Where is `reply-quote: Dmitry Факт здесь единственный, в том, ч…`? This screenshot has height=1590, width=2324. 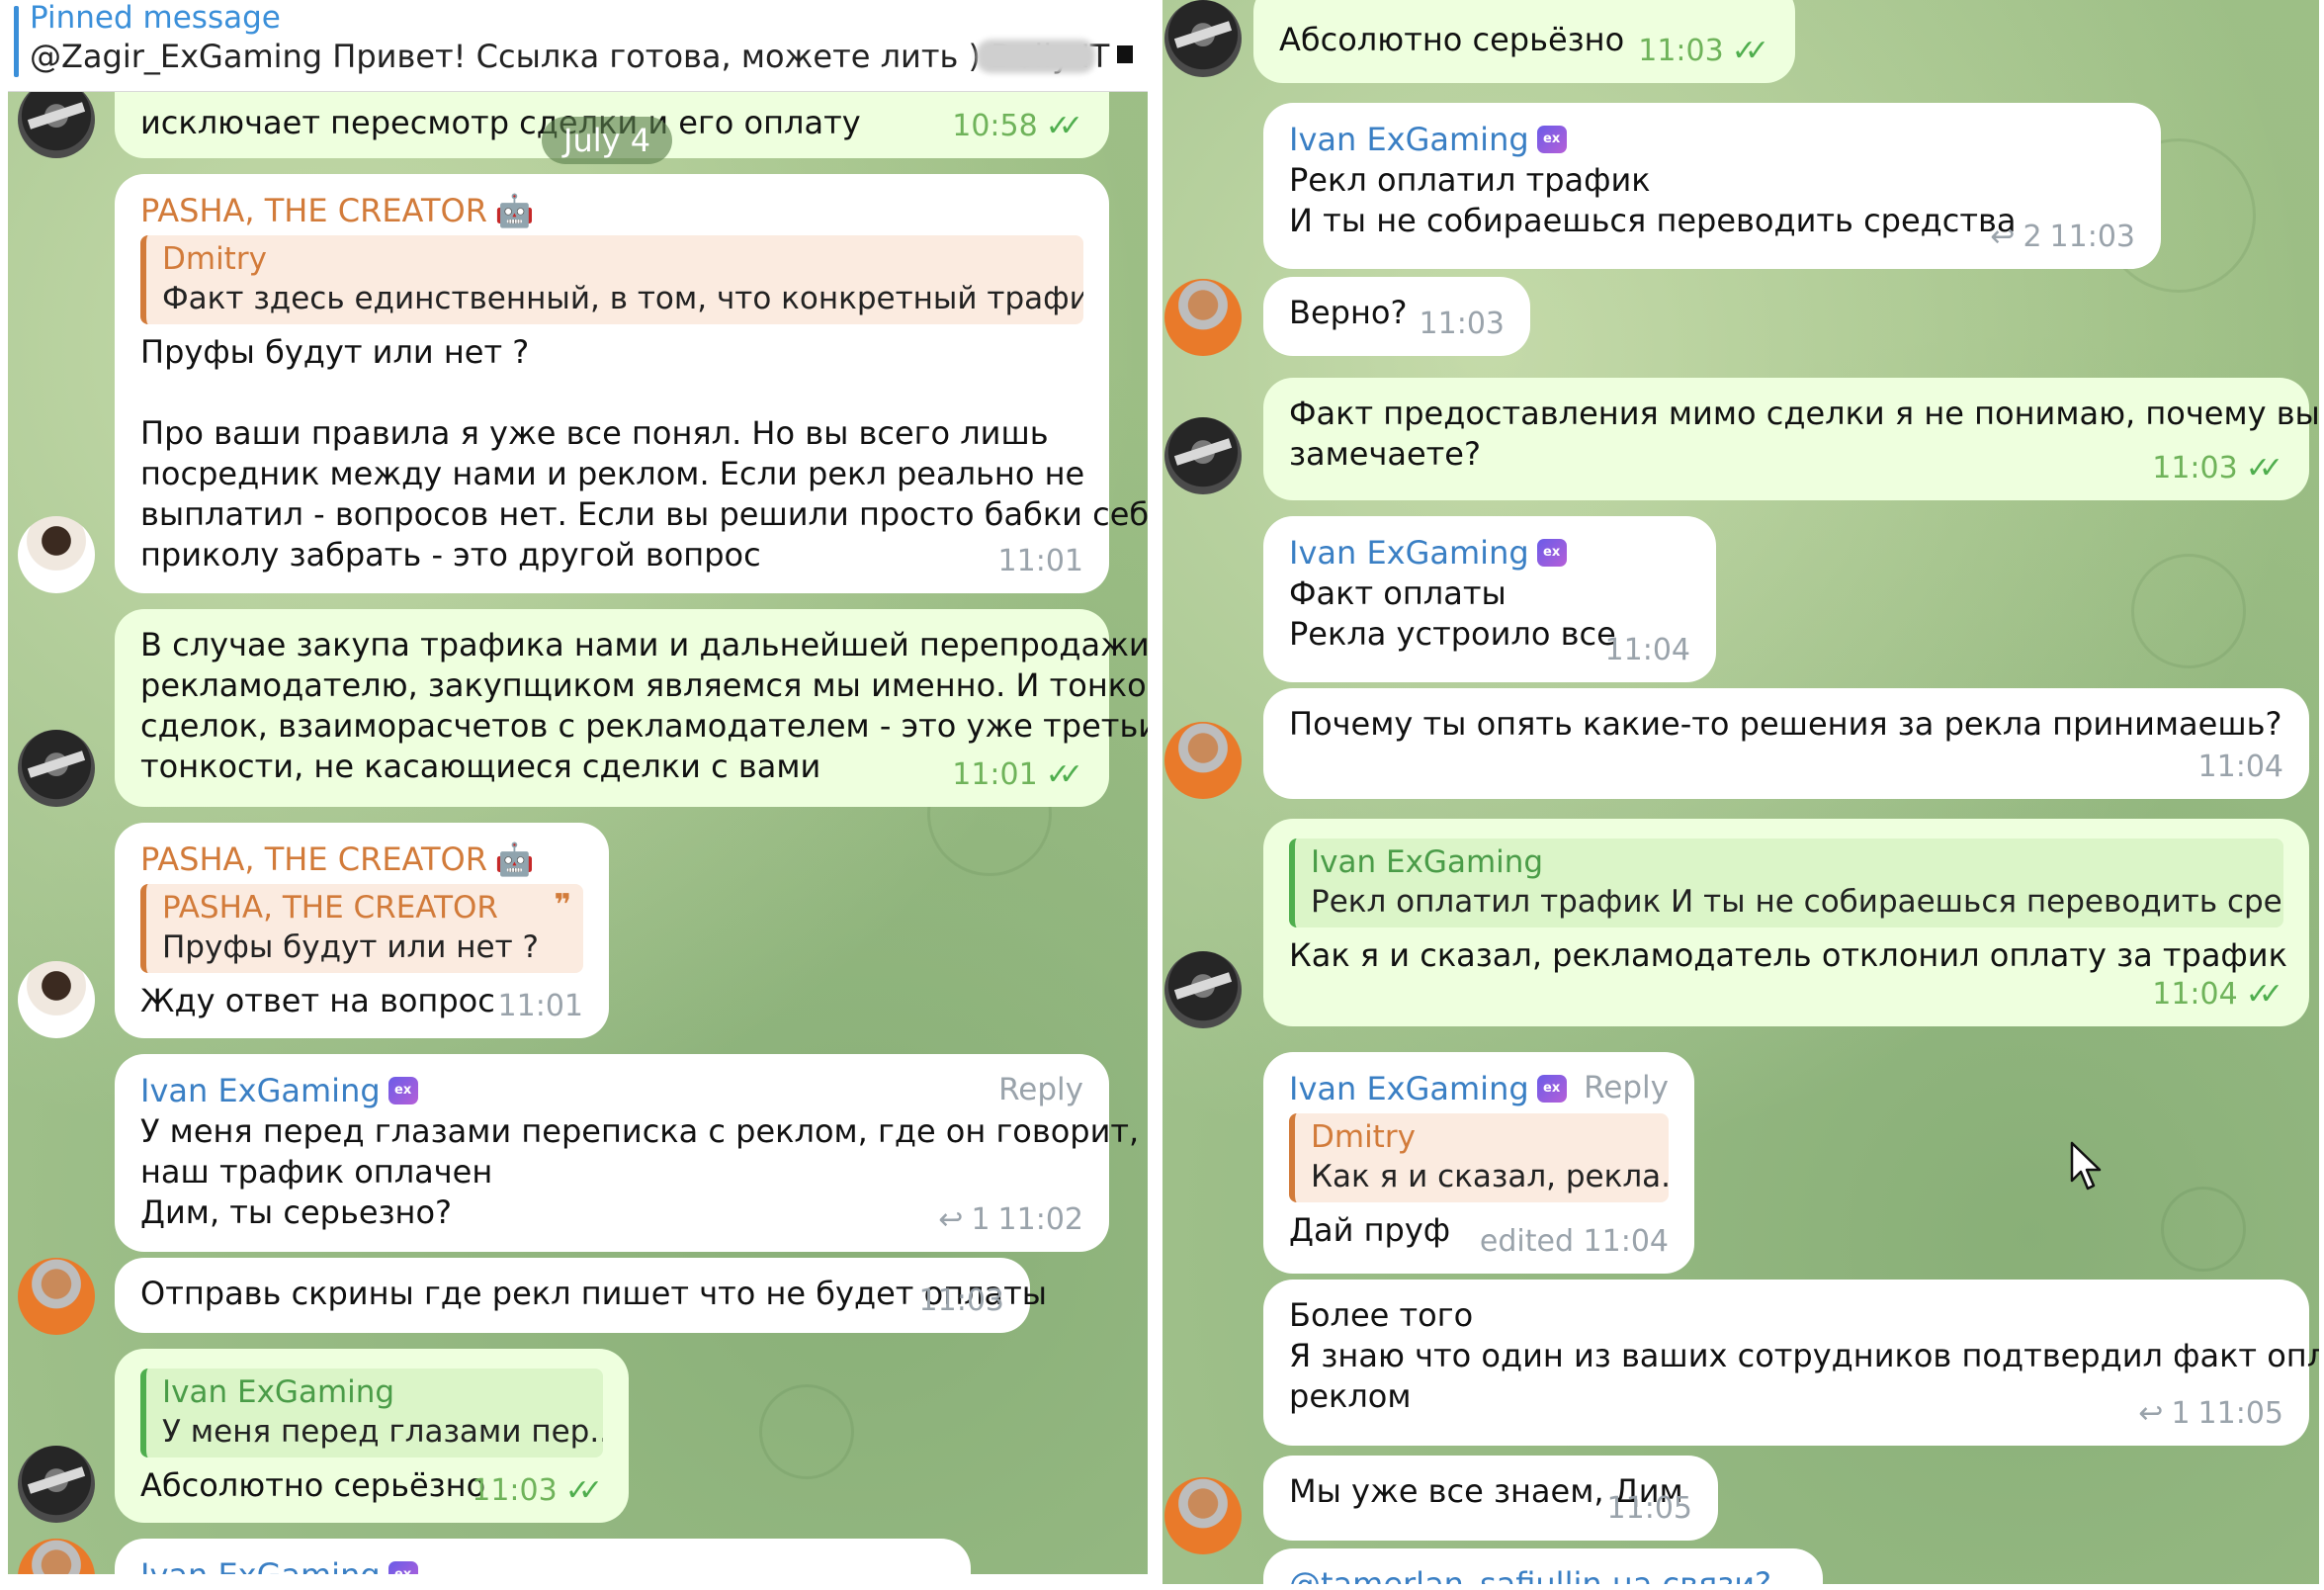 reply-quote: Dmitry Факт здесь единственный, в том, ч… is located at coordinates (611, 279).